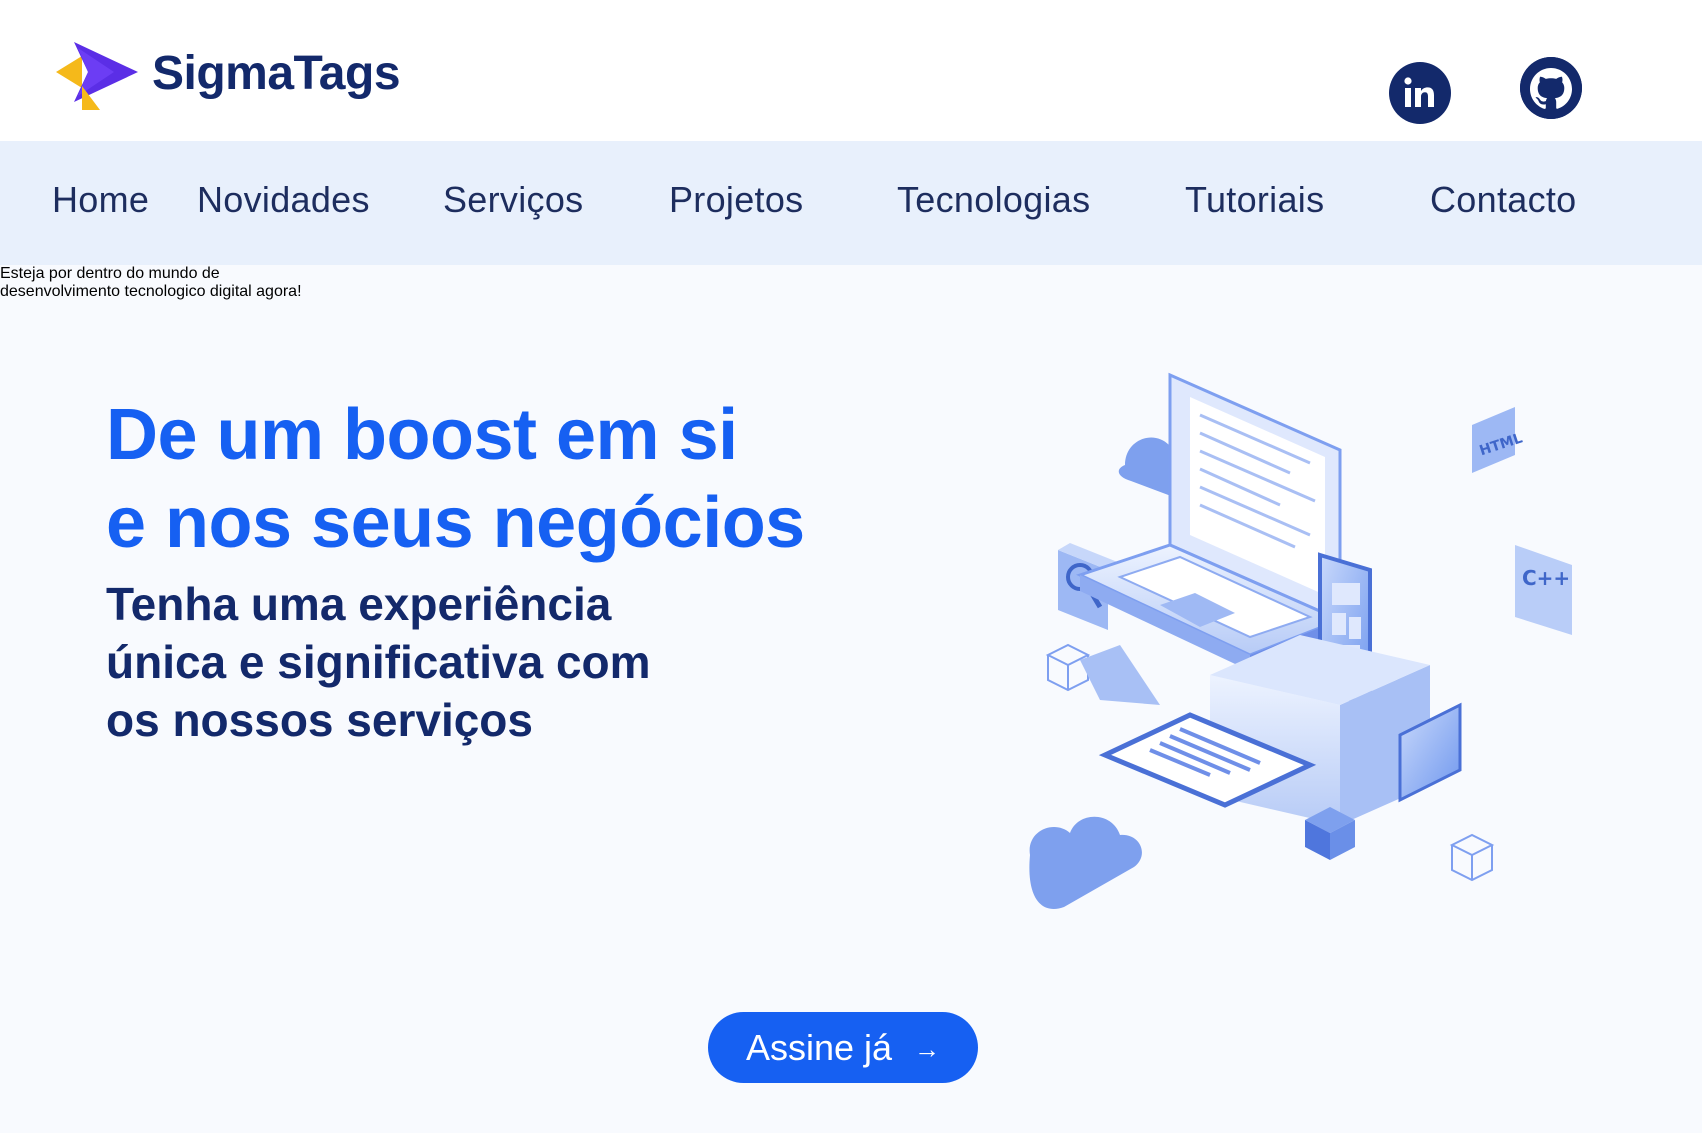  What do you see at coordinates (1209, 521) in the screenshot?
I see `laptop-icon` at bounding box center [1209, 521].